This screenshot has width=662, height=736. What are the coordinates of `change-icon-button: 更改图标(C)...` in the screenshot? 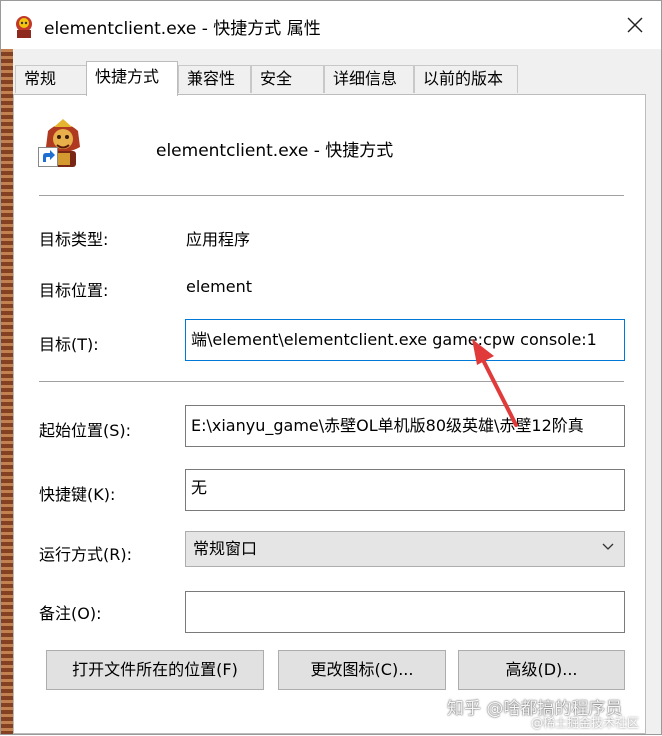 It's located at (362, 670).